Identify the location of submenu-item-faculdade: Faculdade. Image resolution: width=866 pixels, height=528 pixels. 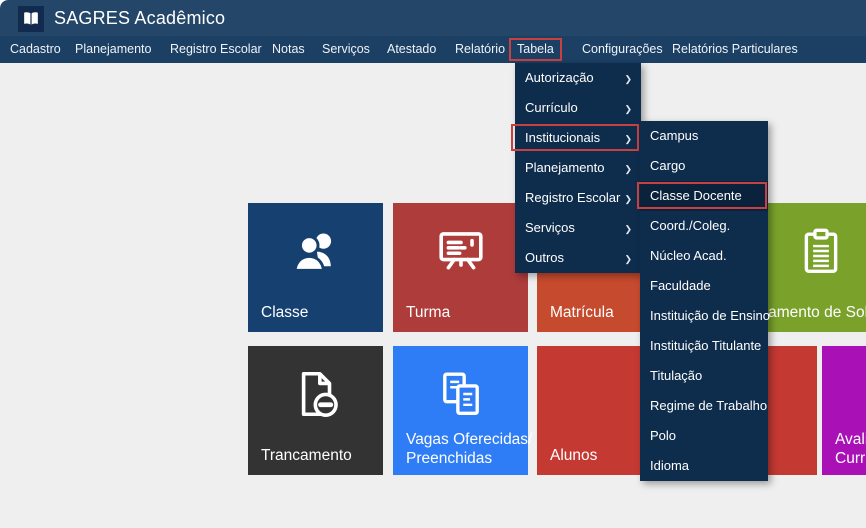
(704, 286).